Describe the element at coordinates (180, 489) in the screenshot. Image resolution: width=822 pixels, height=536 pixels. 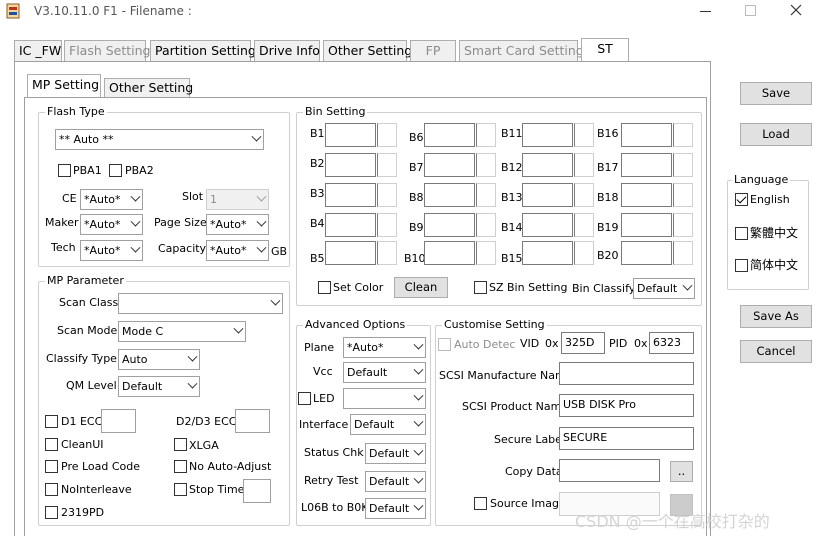
I see `stop-time-checkbox` at that location.